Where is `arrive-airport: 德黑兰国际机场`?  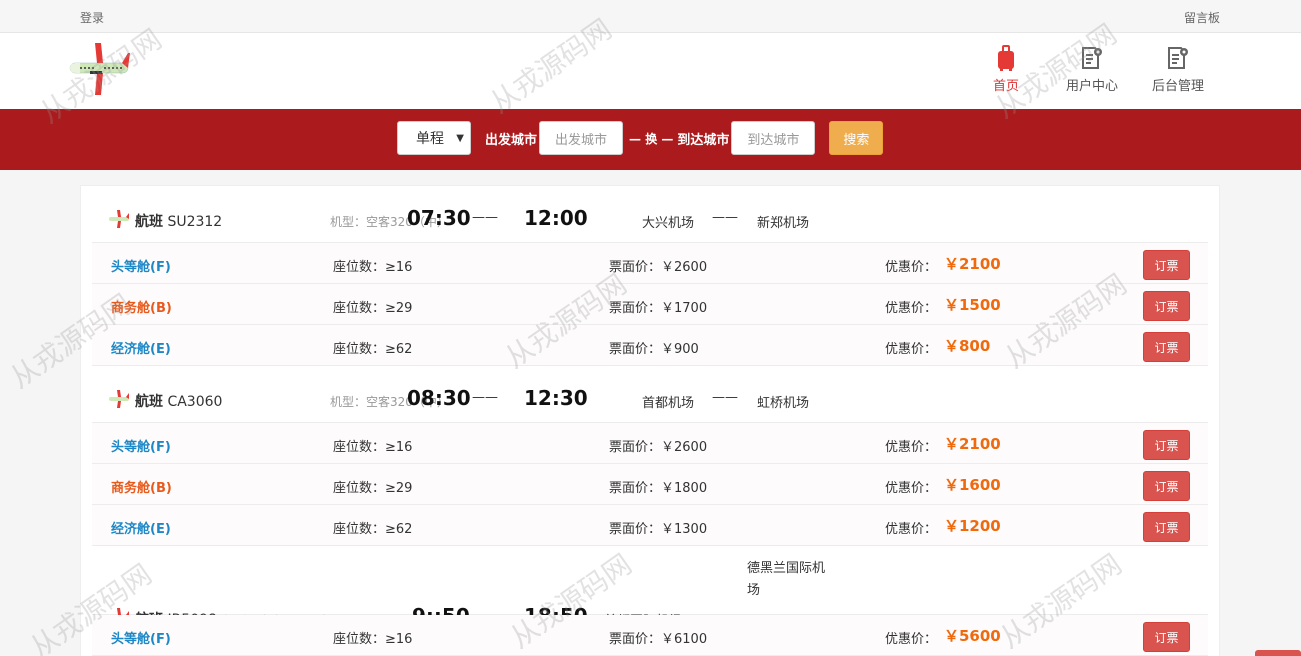
arrive-airport: 德黑兰国际机场 is located at coordinates (786, 579).